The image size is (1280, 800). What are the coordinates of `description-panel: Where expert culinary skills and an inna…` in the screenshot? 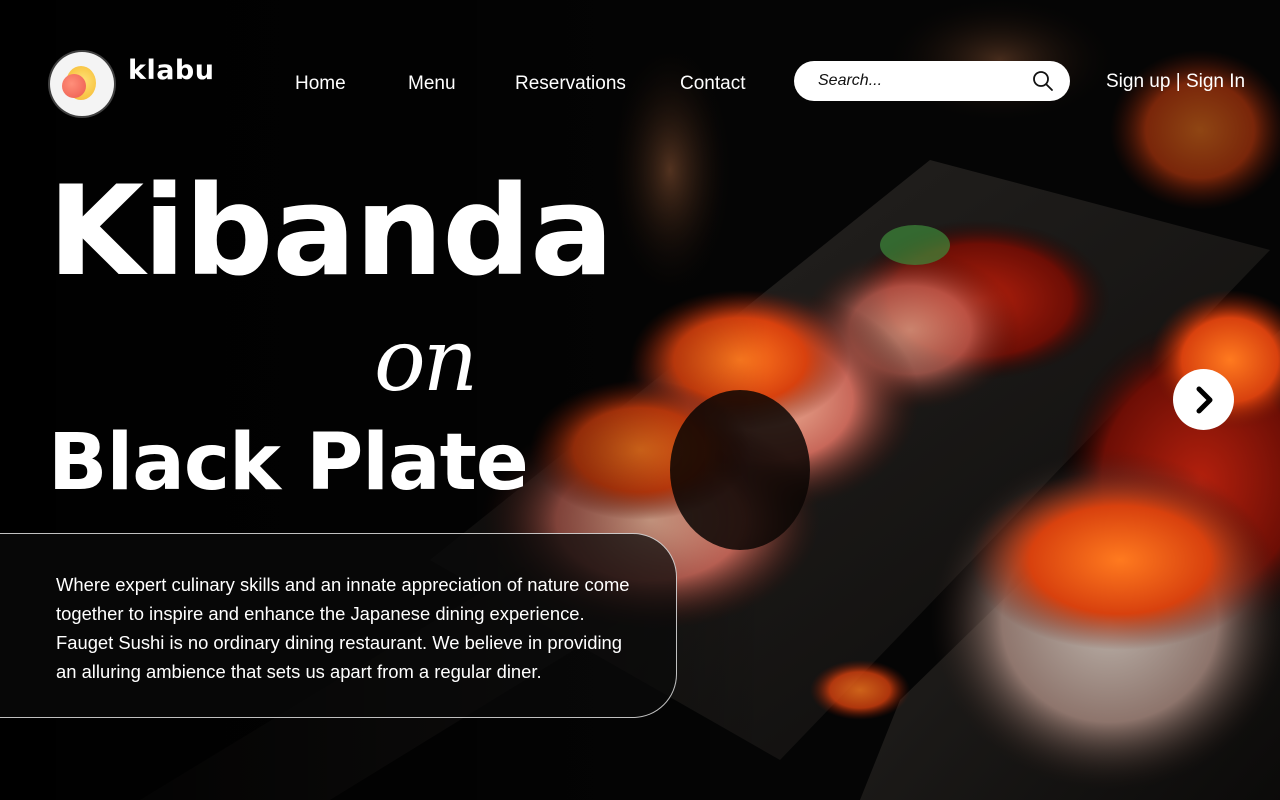 It's located at (338, 625).